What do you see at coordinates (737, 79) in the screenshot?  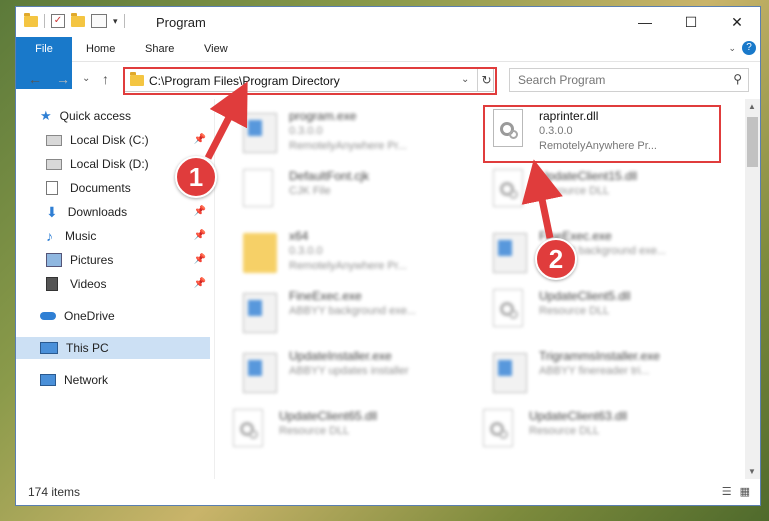 I see `search-icon: ⚲` at bounding box center [737, 79].